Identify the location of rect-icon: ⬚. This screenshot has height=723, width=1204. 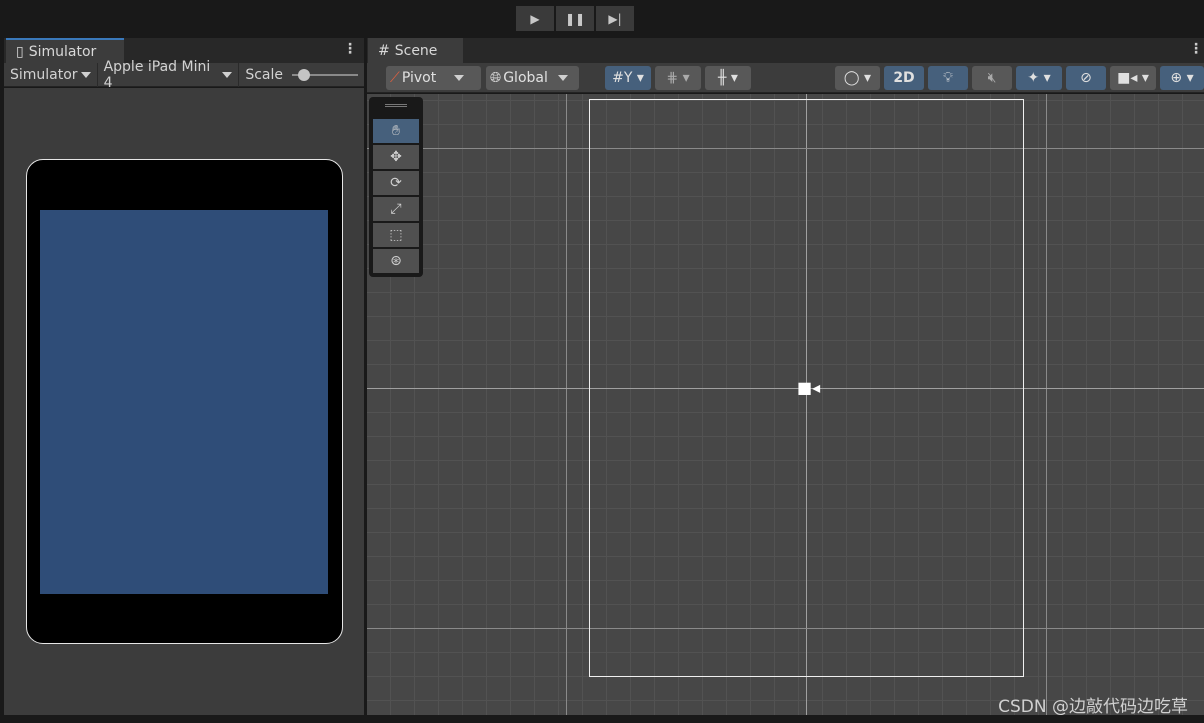
(396, 235).